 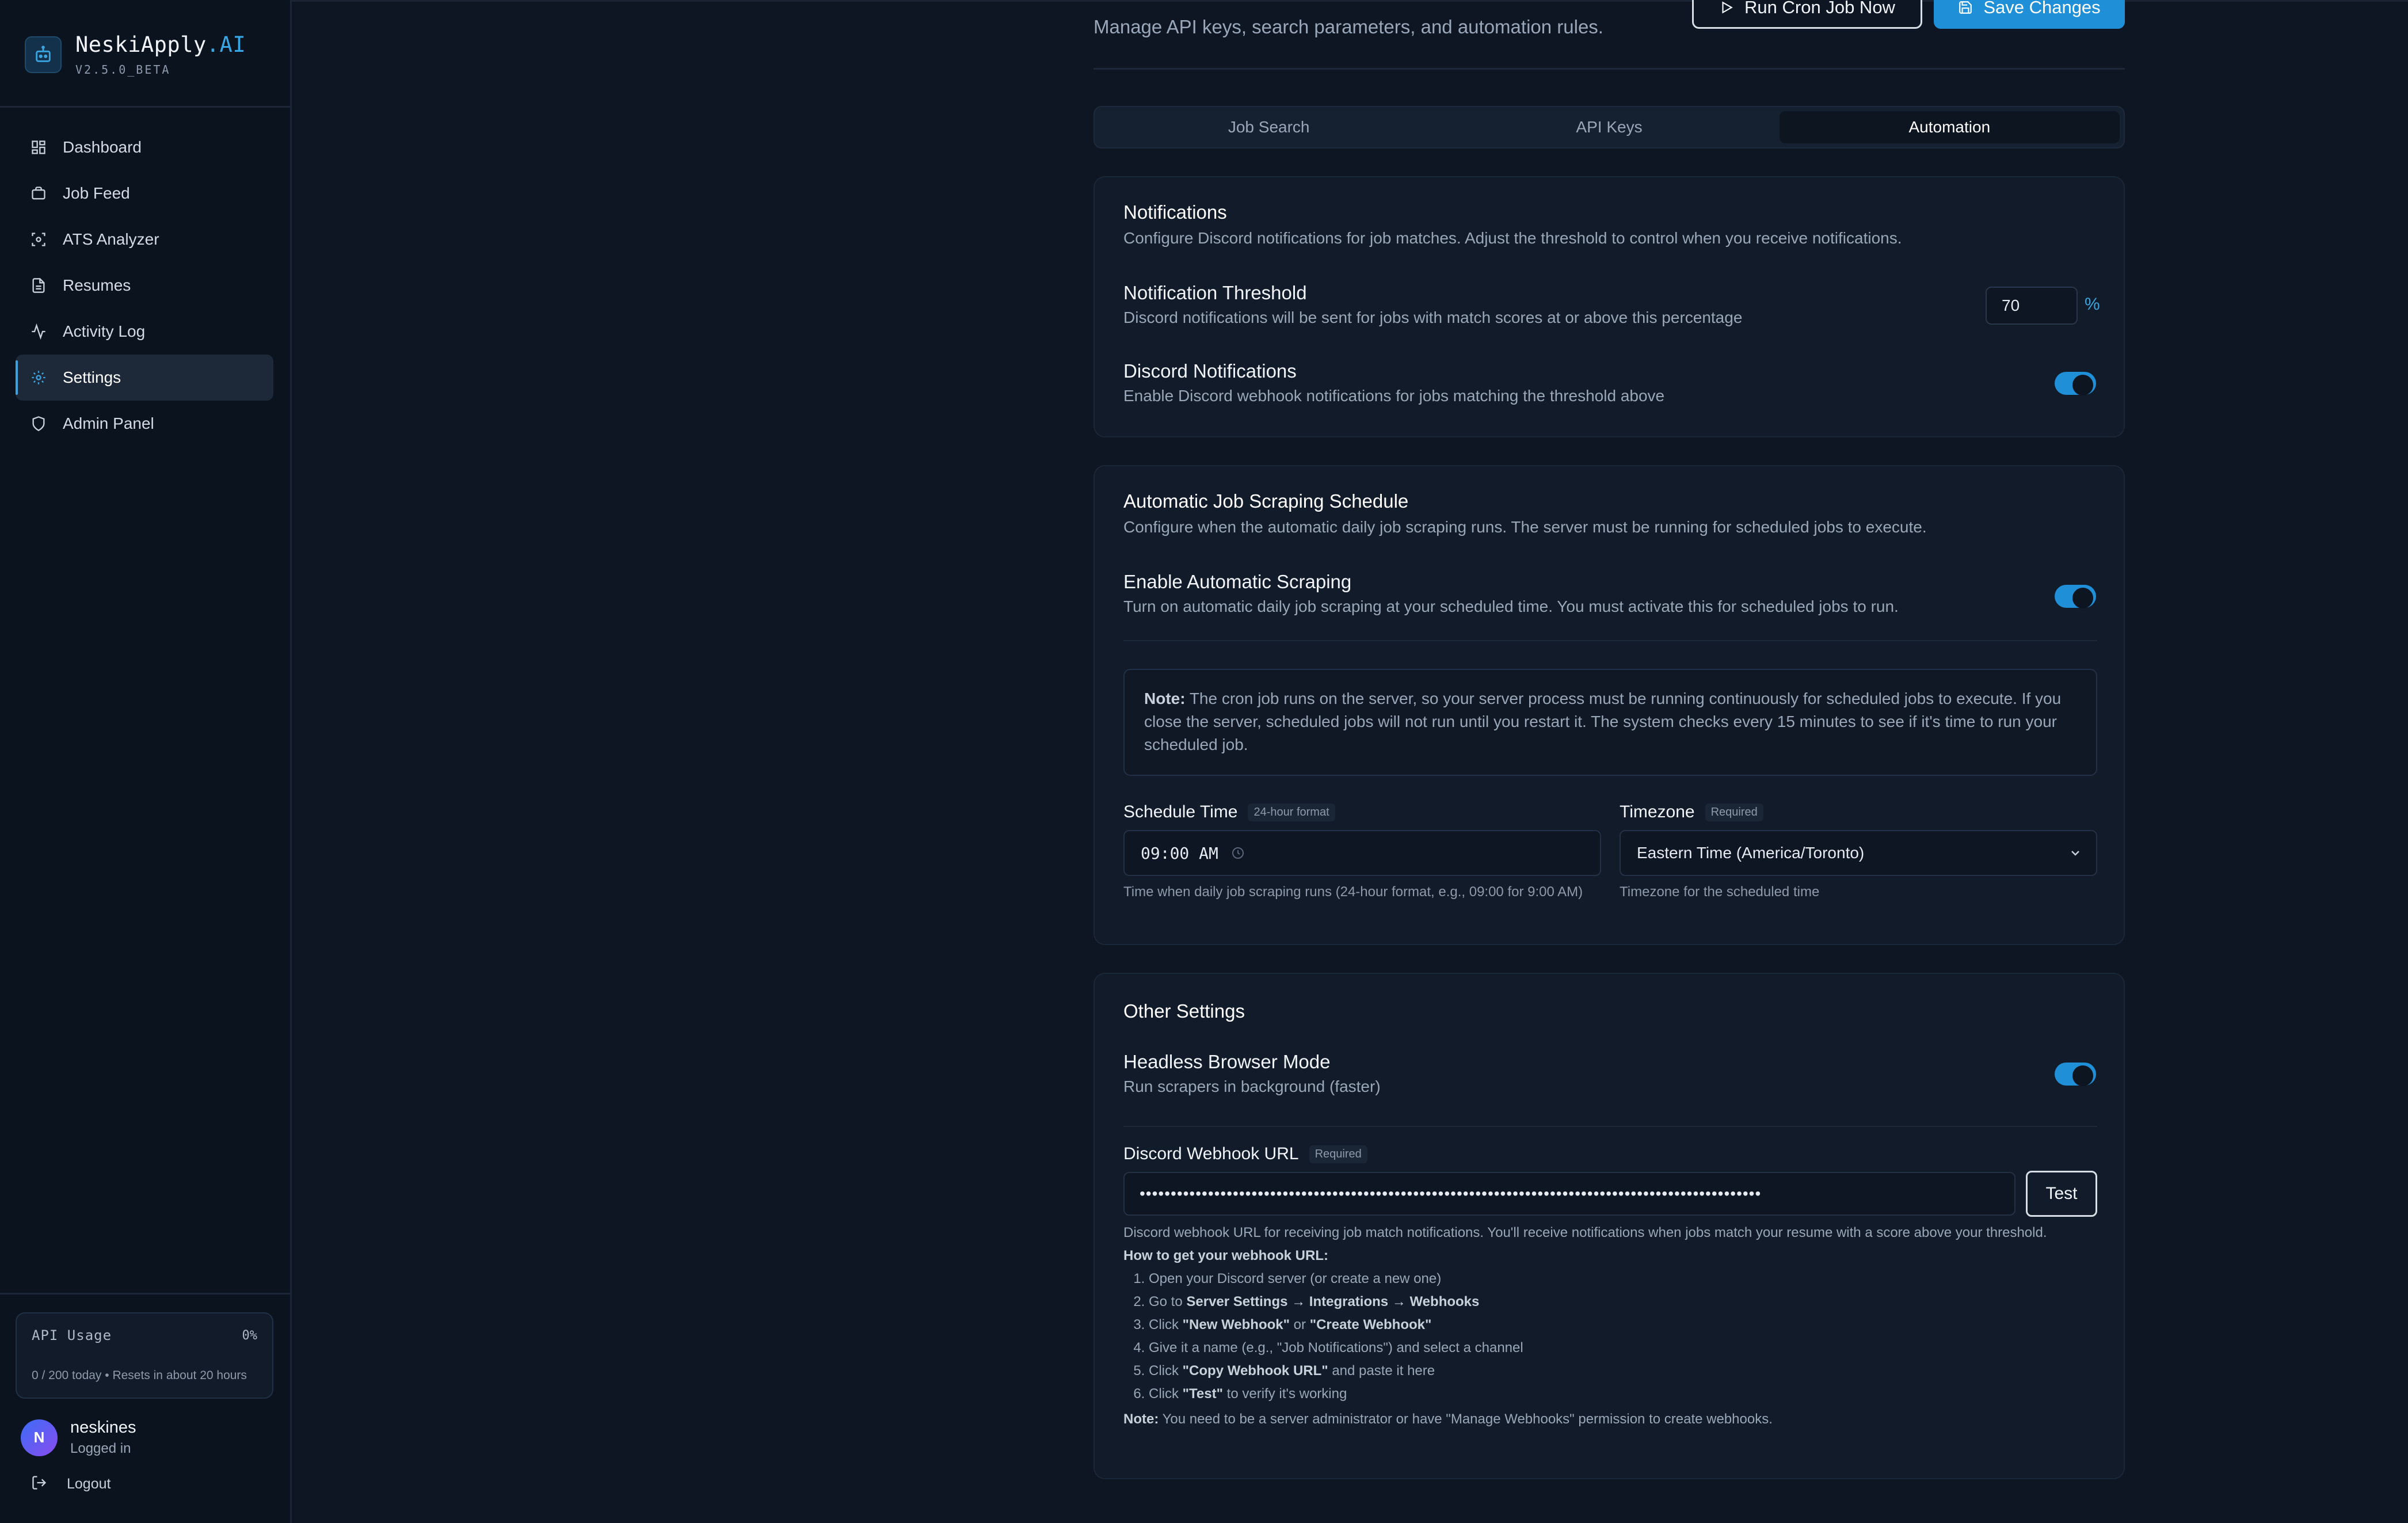 I want to click on logout-button: Logout, so click(x=71, y=1484).